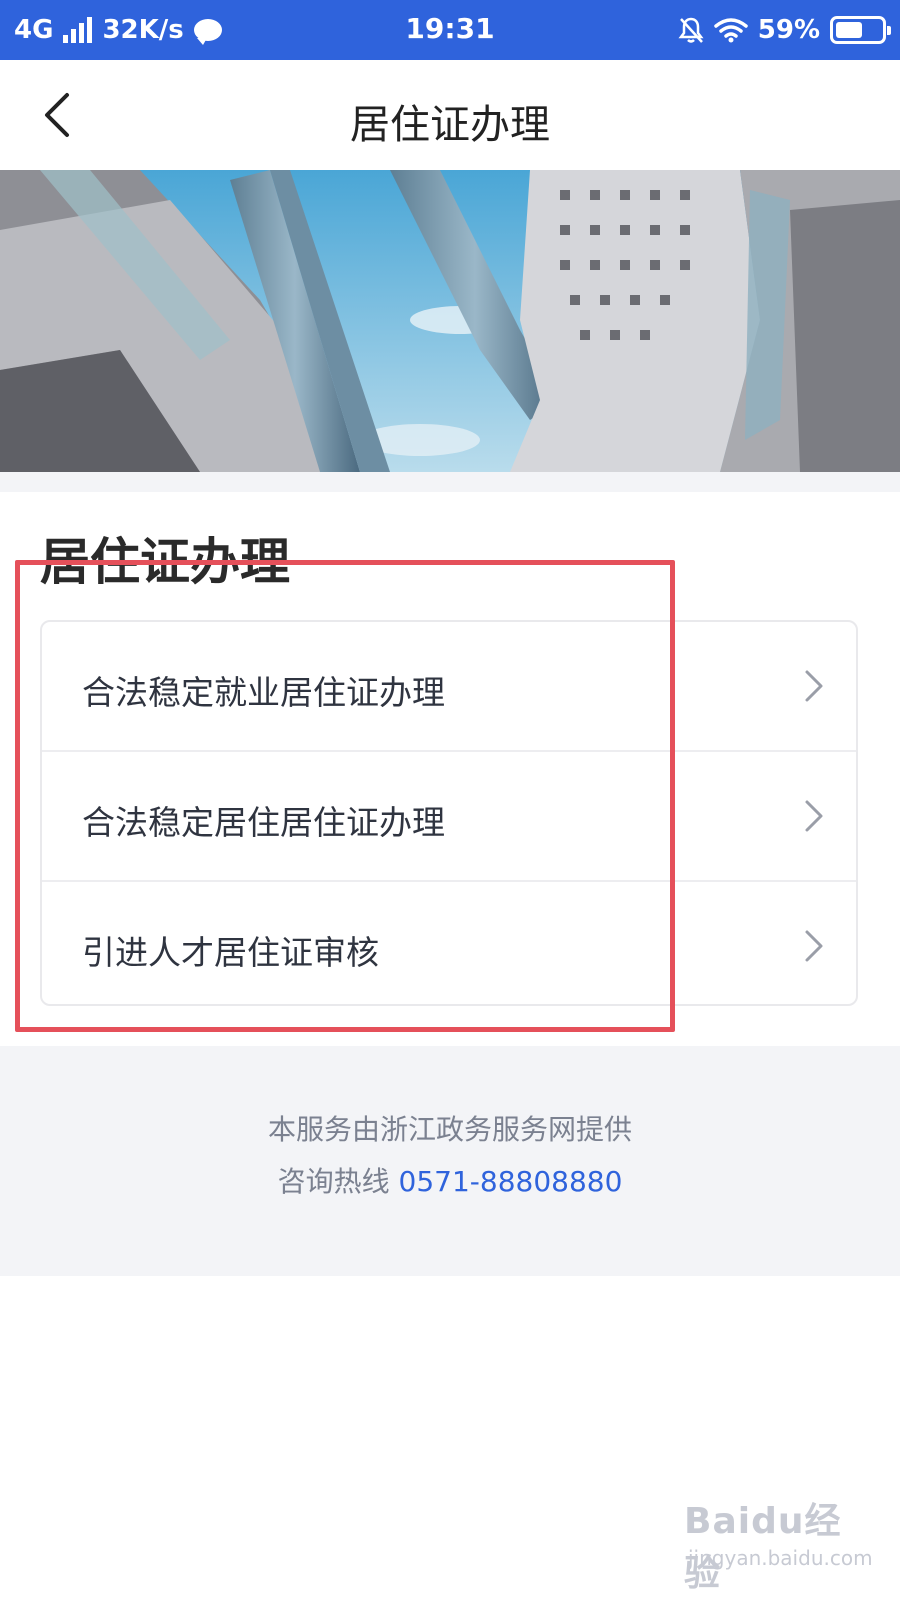 The height and width of the screenshot is (1600, 900). I want to click on watermark-logo: Baidu经验, so click(763, 1547).